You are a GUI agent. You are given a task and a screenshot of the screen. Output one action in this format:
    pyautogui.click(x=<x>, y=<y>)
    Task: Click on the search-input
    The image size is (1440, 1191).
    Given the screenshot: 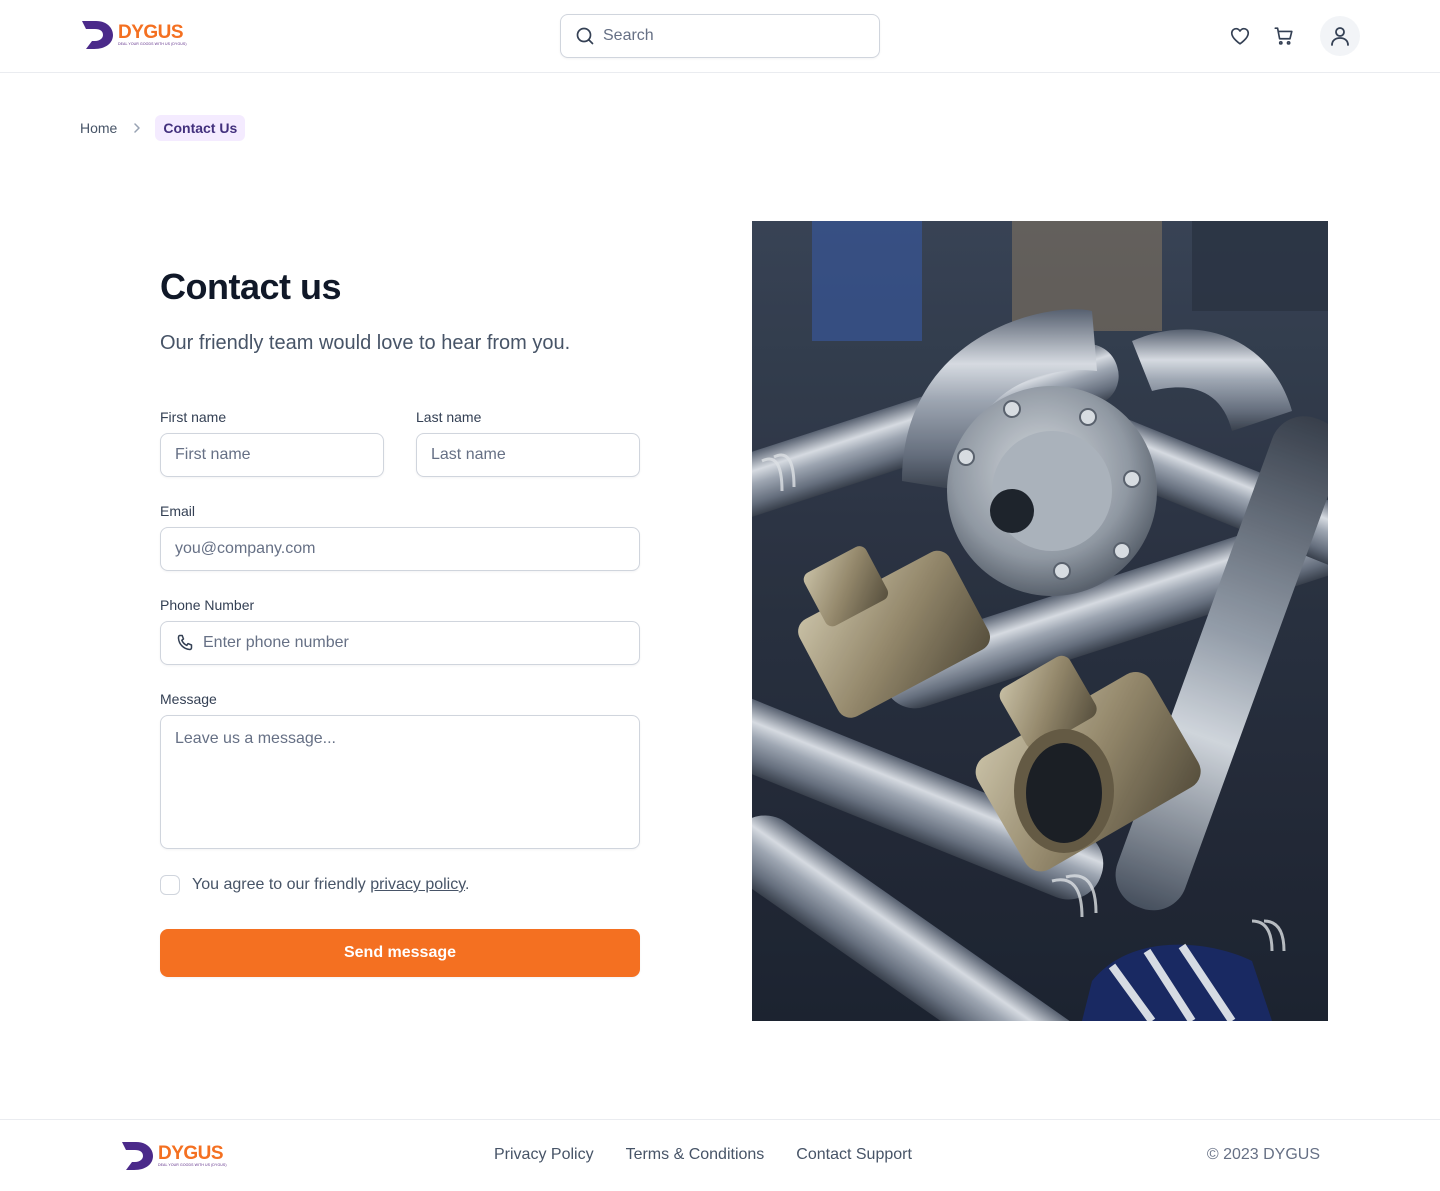 What is the action you would take?
    pyautogui.click(x=733, y=36)
    